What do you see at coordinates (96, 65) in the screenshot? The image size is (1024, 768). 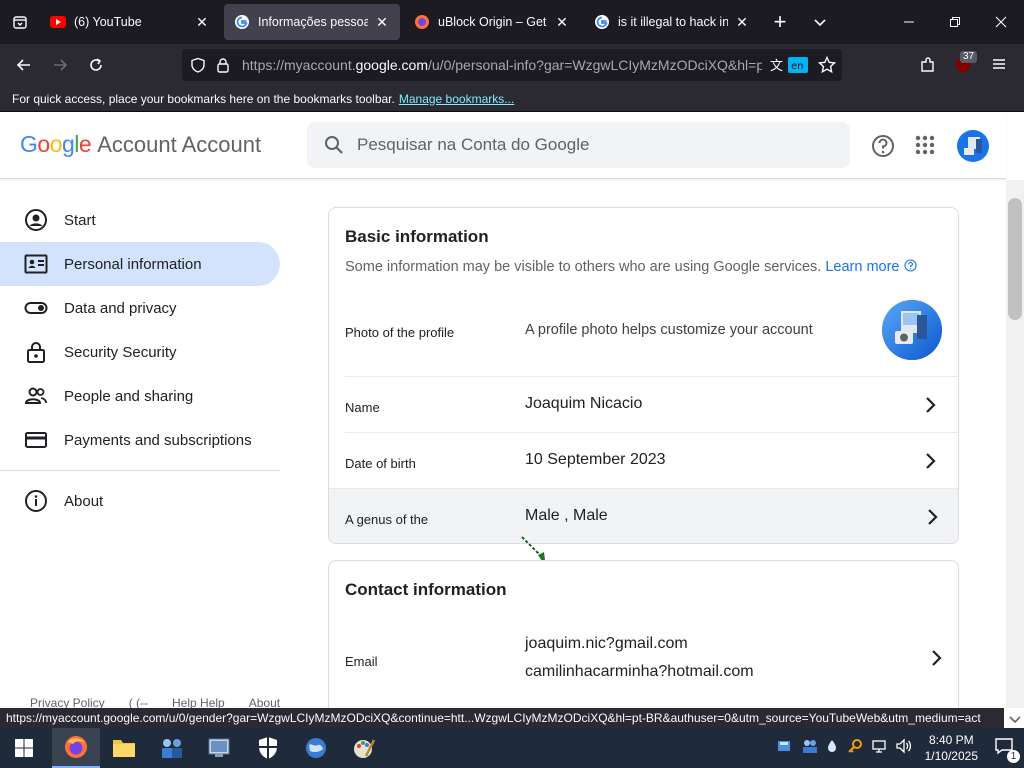 I see `reload-button` at bounding box center [96, 65].